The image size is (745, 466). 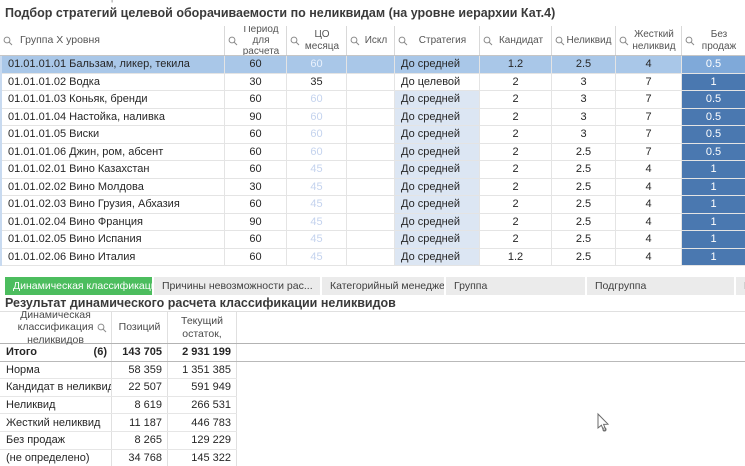 I want to click on cell-period: 30, so click(x=256, y=81).